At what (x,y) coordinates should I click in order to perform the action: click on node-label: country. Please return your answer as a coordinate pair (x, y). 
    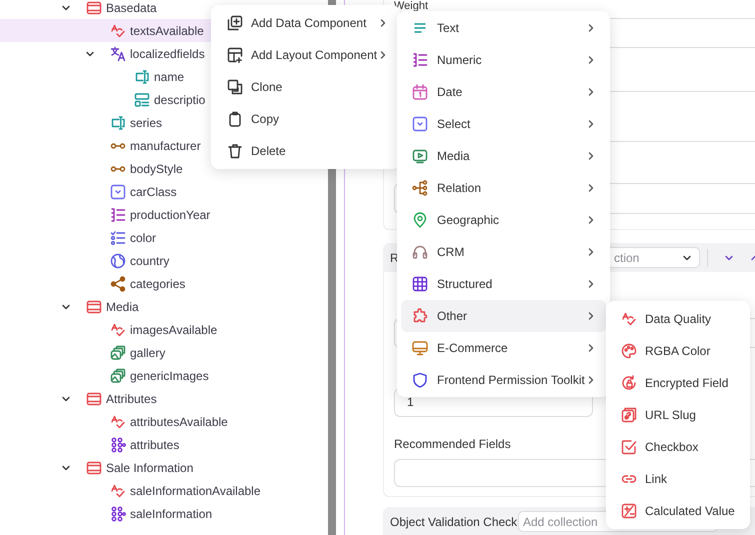
    Looking at the image, I should click on (150, 261).